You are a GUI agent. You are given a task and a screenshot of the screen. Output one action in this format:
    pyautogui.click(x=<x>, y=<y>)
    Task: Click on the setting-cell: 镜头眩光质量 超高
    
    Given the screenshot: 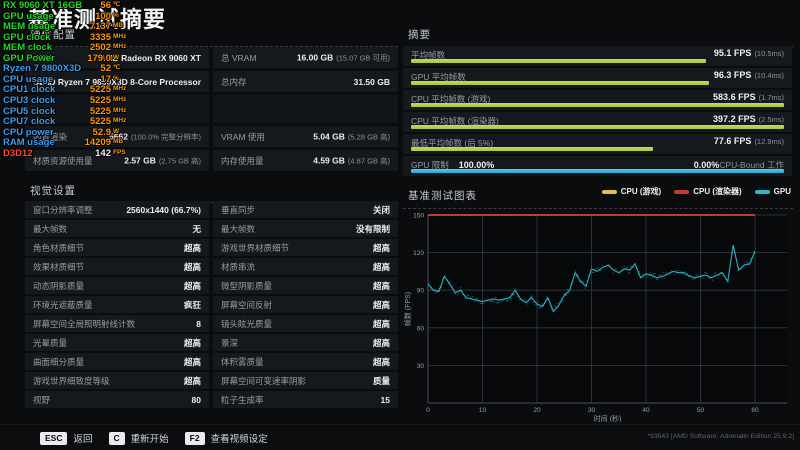 What is the action you would take?
    pyautogui.click(x=305, y=323)
    